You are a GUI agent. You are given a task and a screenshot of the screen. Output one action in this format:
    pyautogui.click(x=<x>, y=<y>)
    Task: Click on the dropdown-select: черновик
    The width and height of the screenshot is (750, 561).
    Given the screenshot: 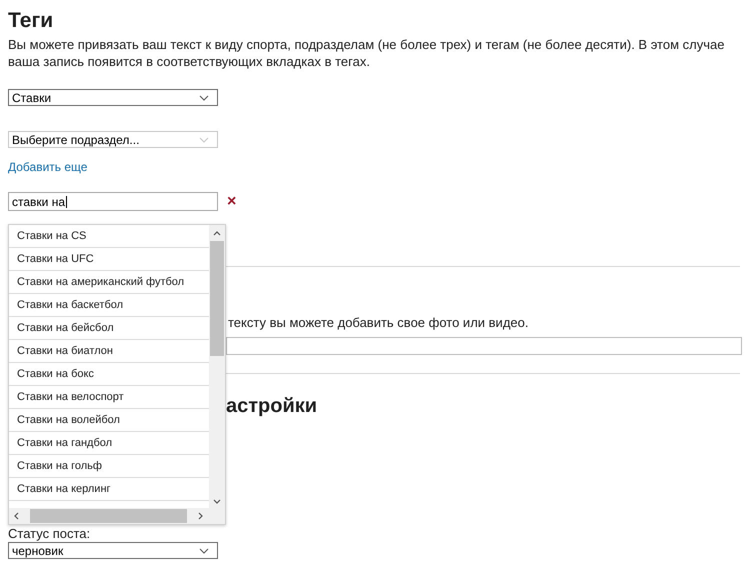 What is the action you would take?
    pyautogui.click(x=113, y=550)
    